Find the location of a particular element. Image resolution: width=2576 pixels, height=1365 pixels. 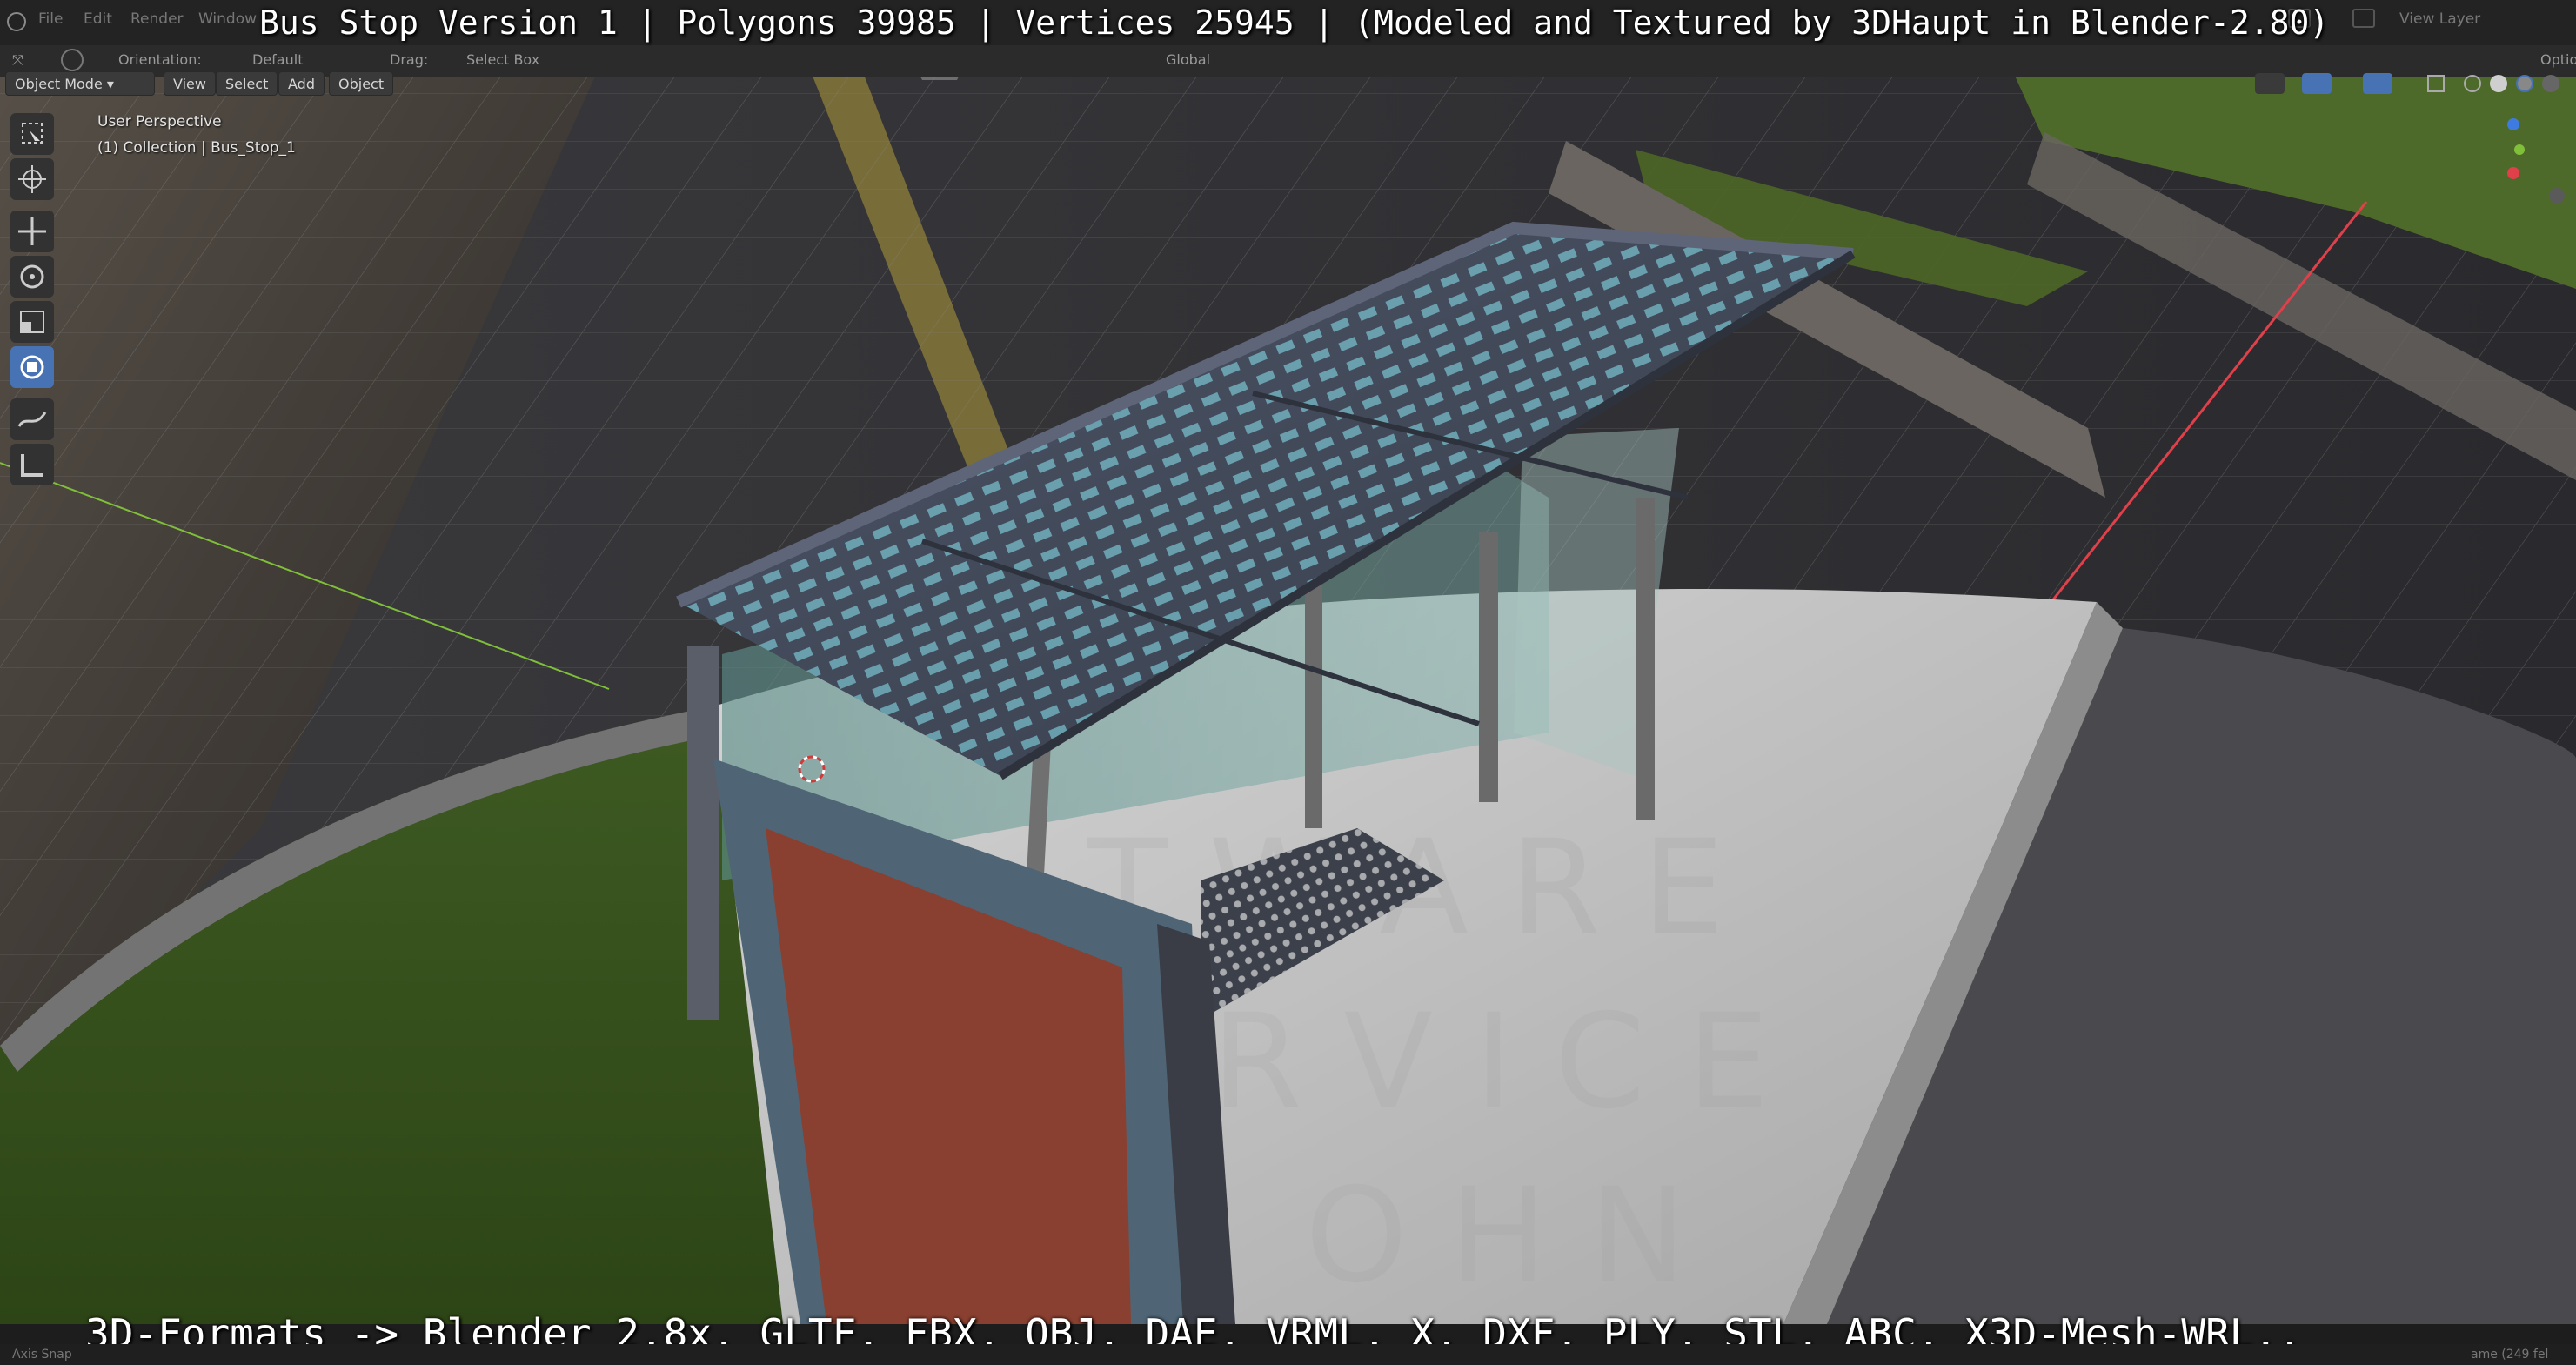

scale-icon is located at coordinates (32, 322).